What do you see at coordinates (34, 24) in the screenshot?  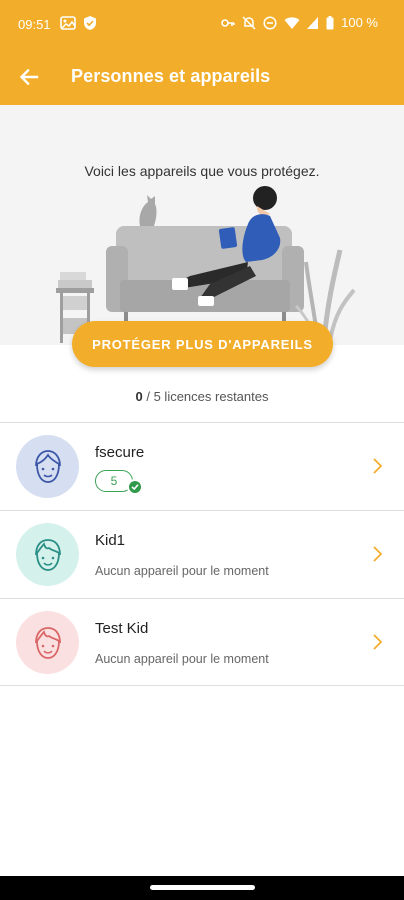 I see `status-time: 09:51` at bounding box center [34, 24].